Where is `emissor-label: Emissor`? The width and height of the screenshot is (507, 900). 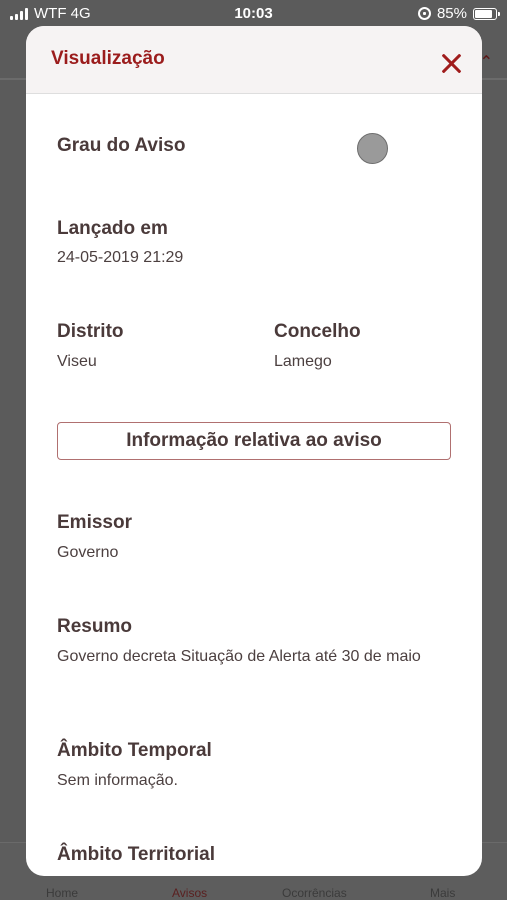 emissor-label: Emissor is located at coordinates (94, 522).